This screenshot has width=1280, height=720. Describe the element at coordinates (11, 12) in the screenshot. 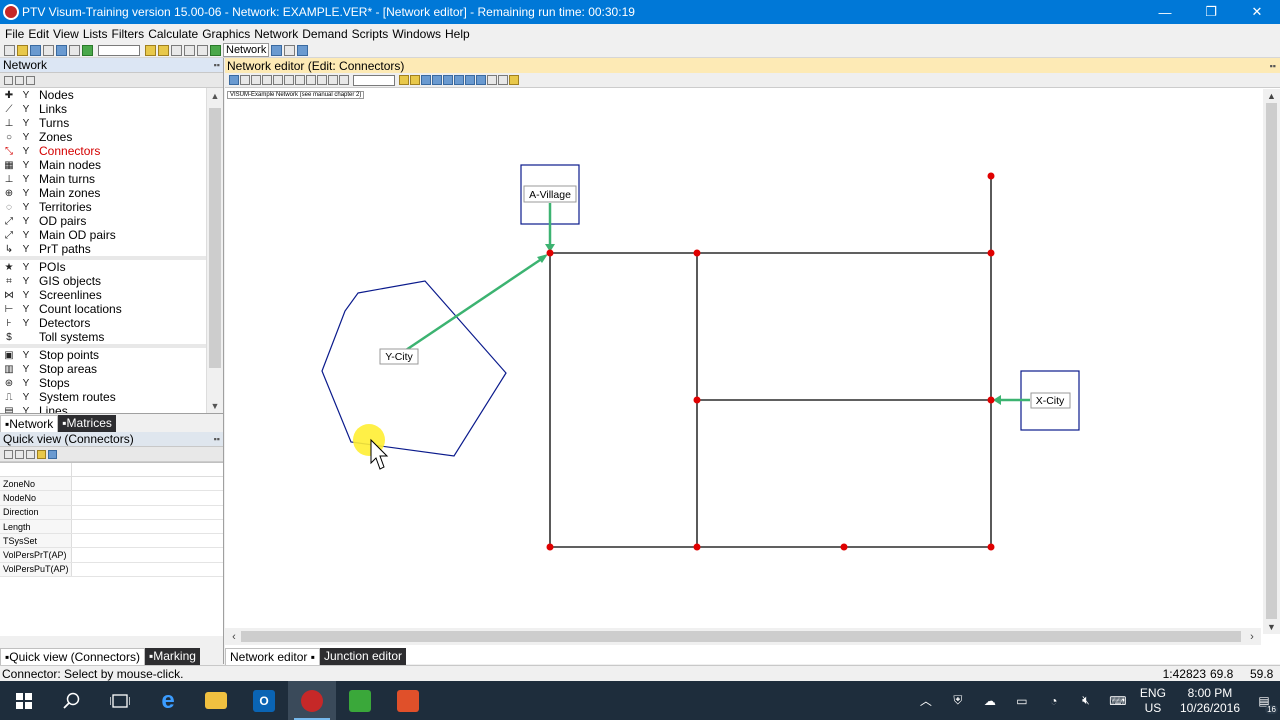

I see `visum-app-icon` at that location.